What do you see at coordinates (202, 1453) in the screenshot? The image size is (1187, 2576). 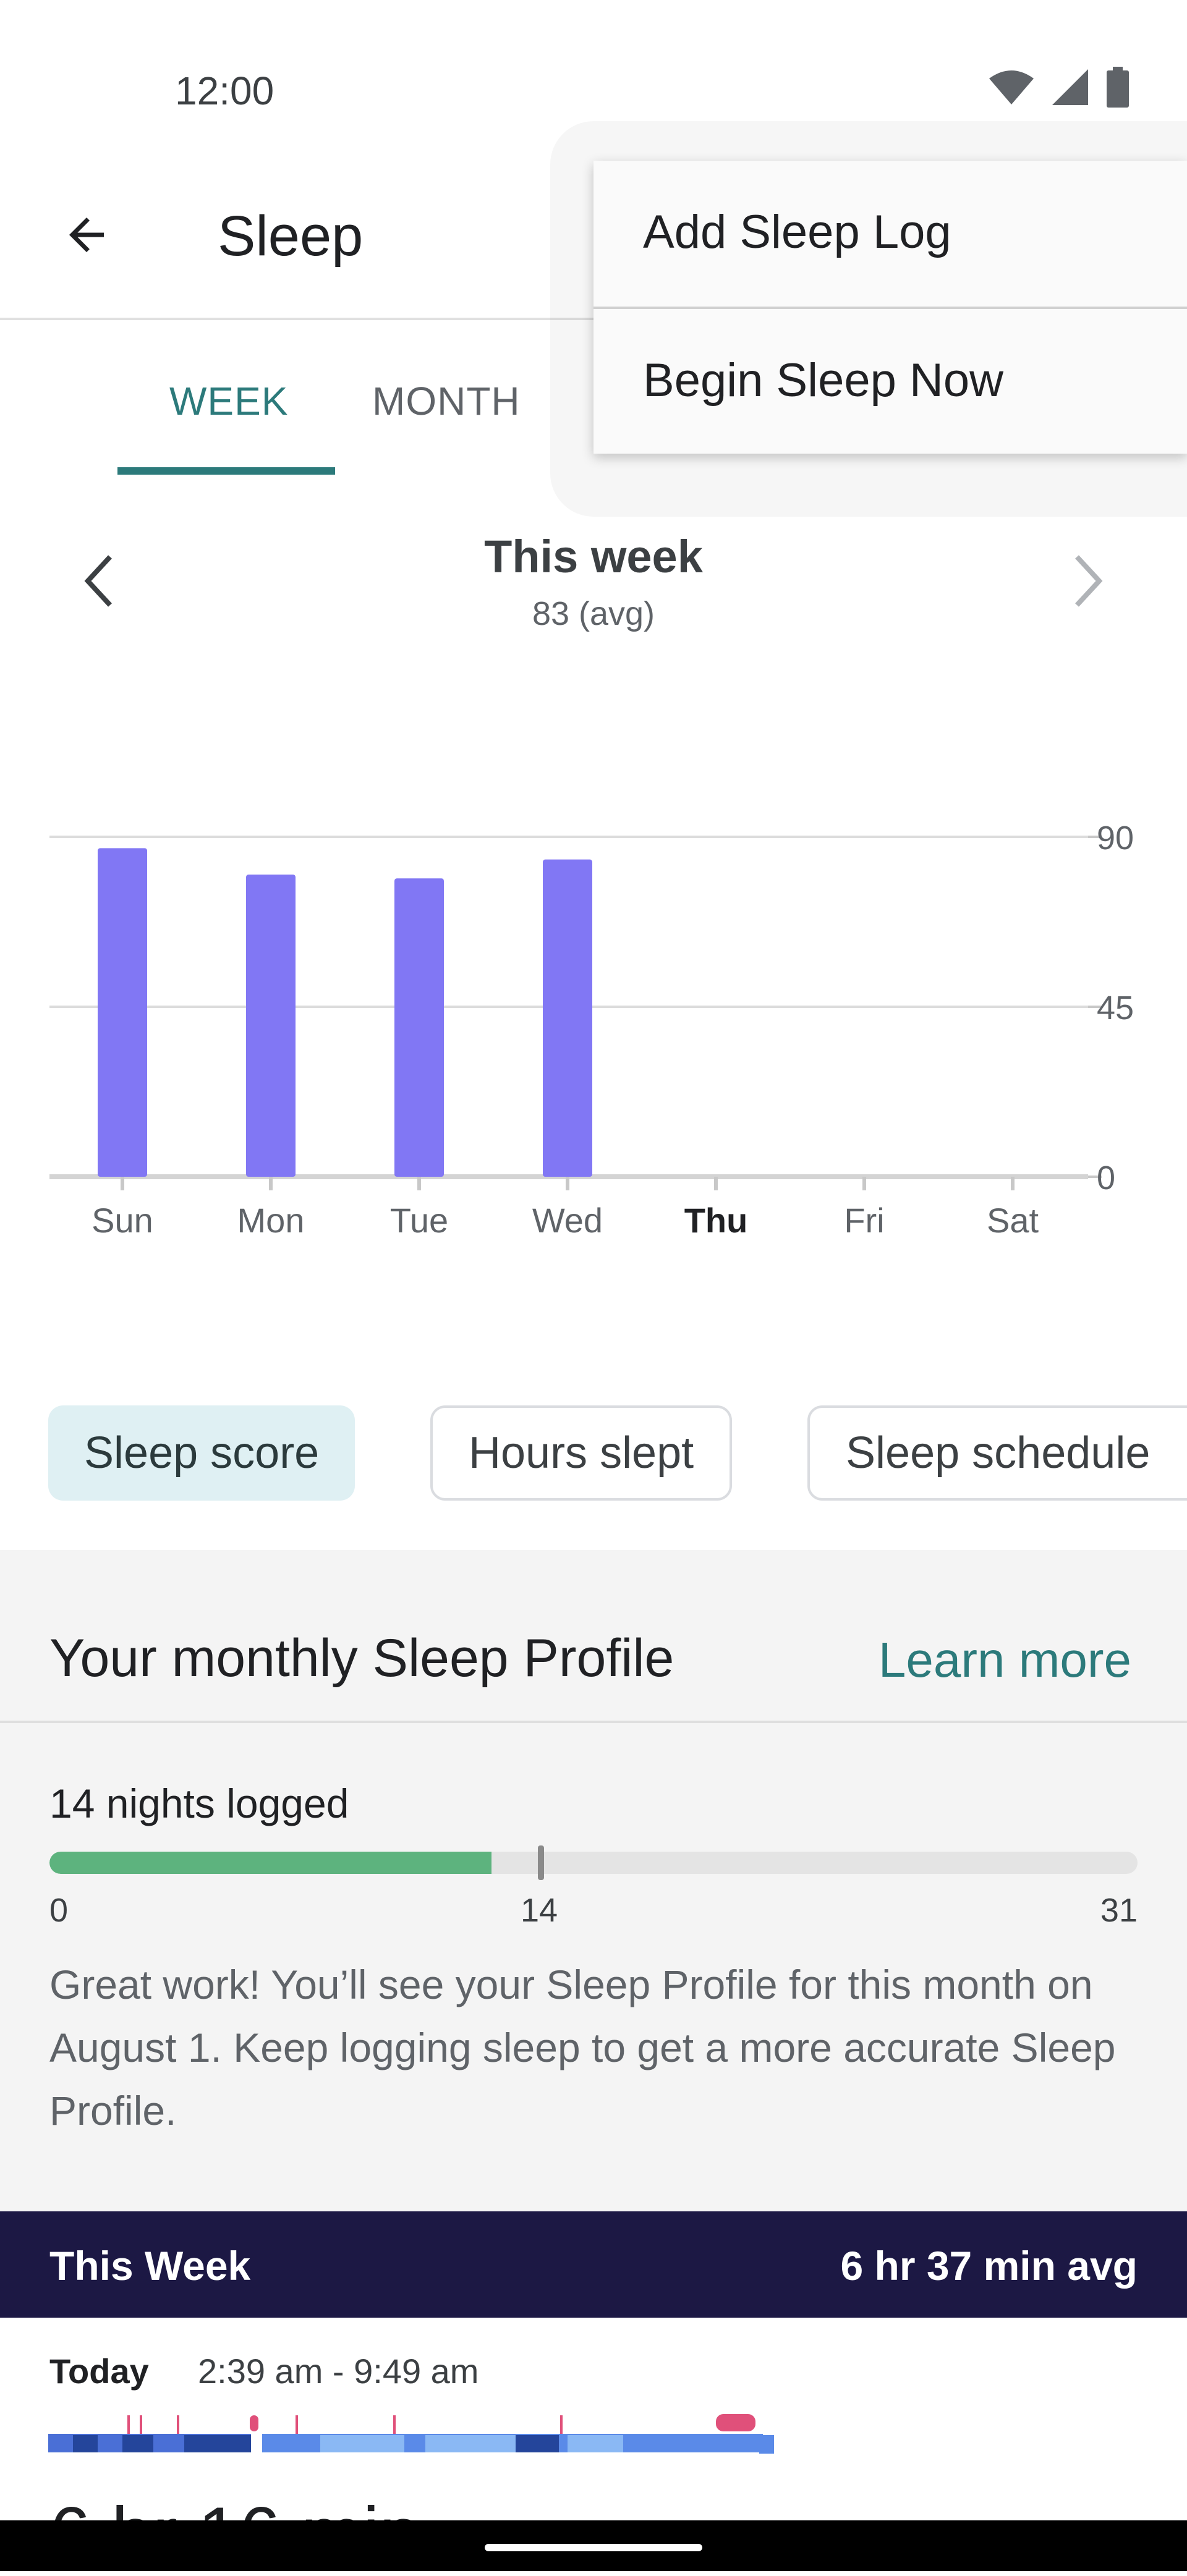 I see `chip-sleep-score: Sleep score` at bounding box center [202, 1453].